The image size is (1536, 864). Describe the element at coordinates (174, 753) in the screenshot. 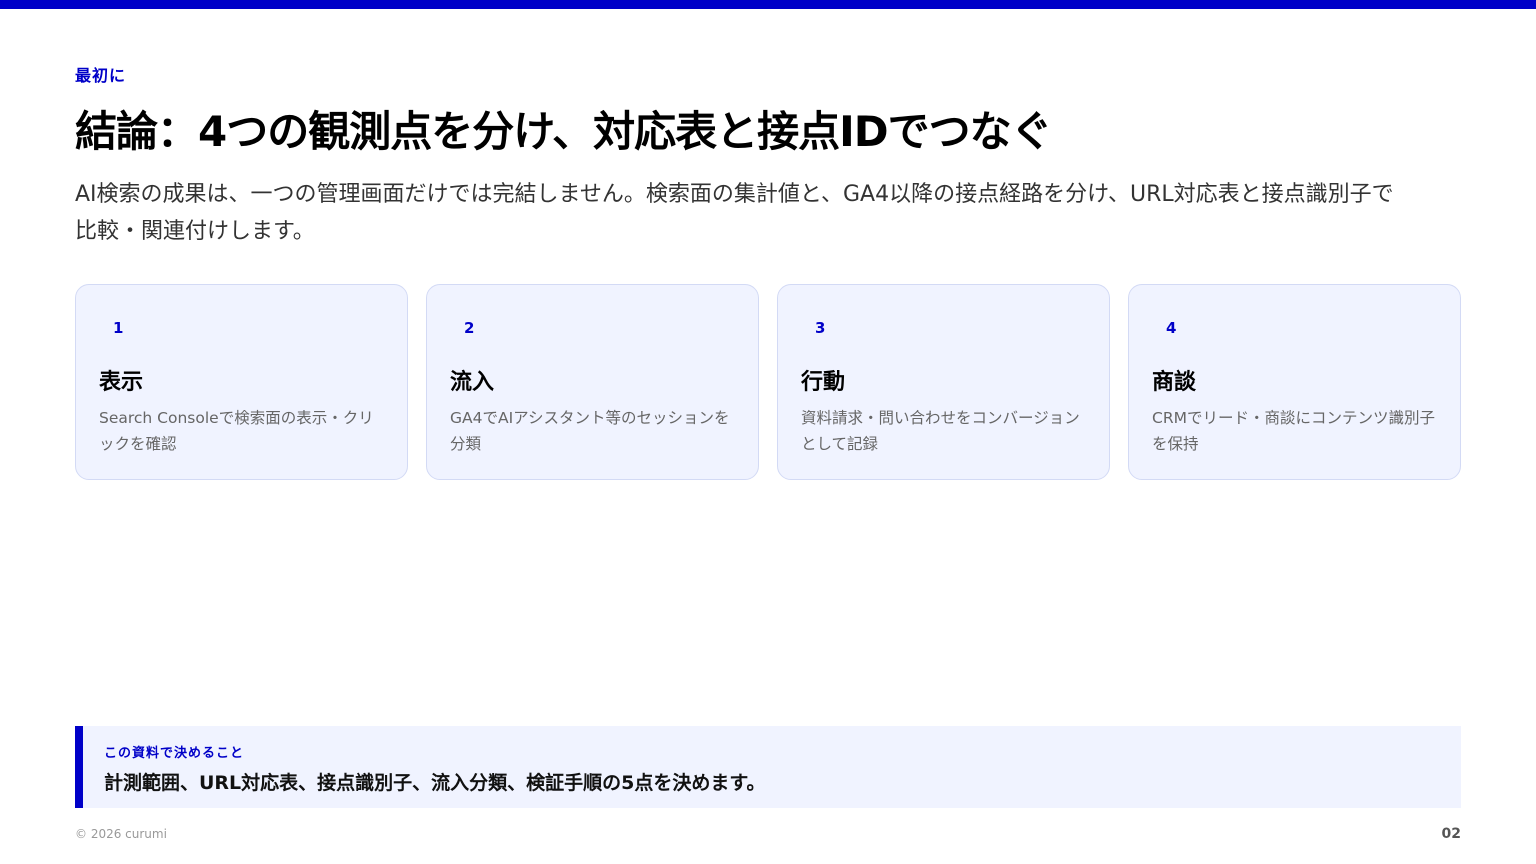

I see `callout-label: この資料で決めること` at that location.